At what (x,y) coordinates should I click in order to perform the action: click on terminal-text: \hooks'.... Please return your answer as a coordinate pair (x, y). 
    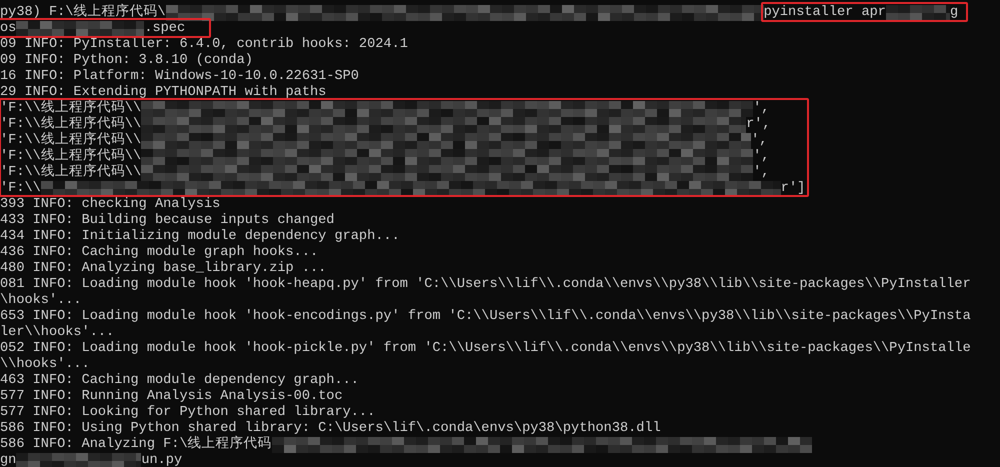
    Looking at the image, I should click on (41, 301).